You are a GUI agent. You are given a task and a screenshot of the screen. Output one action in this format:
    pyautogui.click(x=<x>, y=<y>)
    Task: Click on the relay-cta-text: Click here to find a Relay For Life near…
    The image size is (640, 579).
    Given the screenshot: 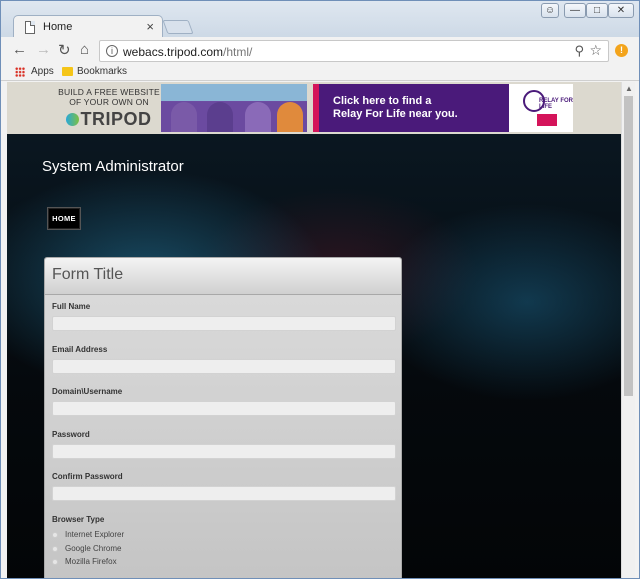 What is the action you would take?
    pyautogui.click(x=395, y=108)
    